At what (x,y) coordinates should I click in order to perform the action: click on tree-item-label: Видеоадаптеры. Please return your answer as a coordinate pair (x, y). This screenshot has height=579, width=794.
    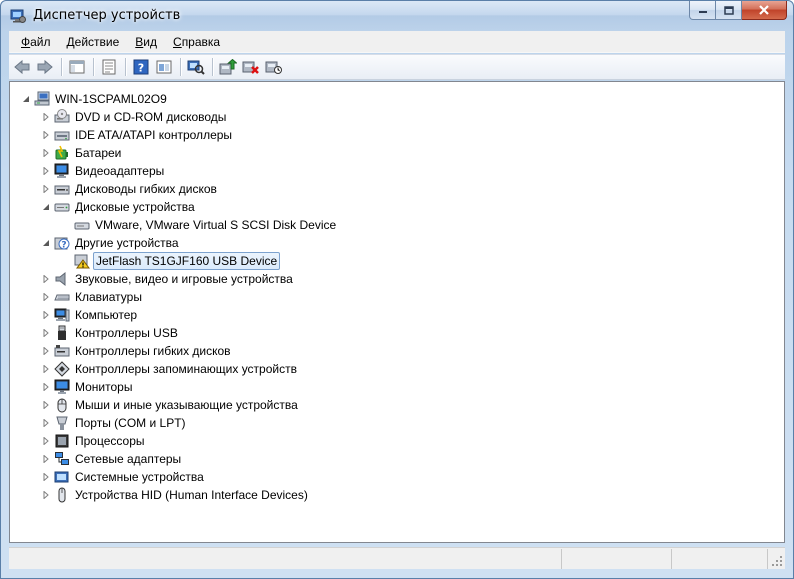
    Looking at the image, I should click on (120, 171).